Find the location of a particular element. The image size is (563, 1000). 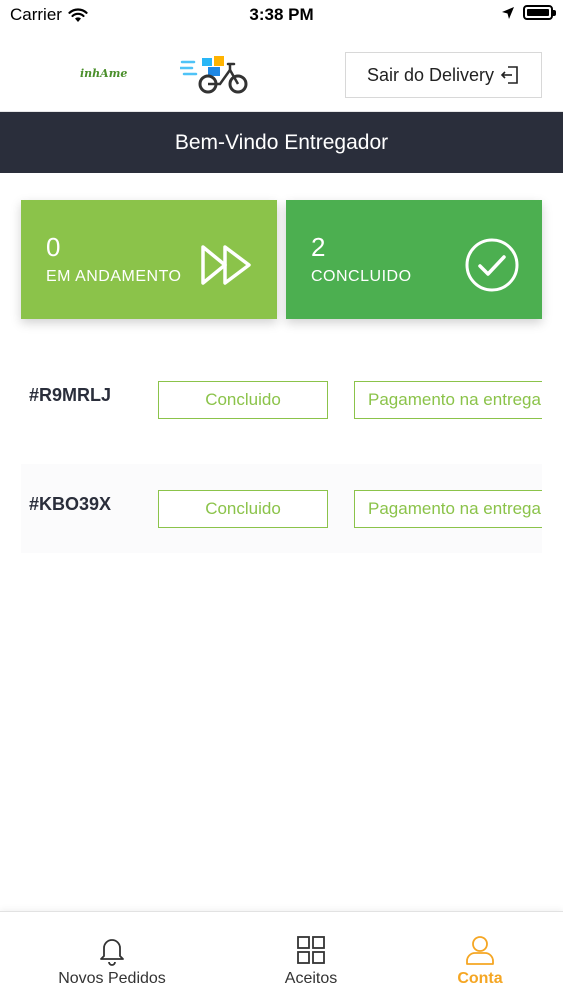

in-progress-card: 0 EM ANDAMENTO is located at coordinates (149, 259).